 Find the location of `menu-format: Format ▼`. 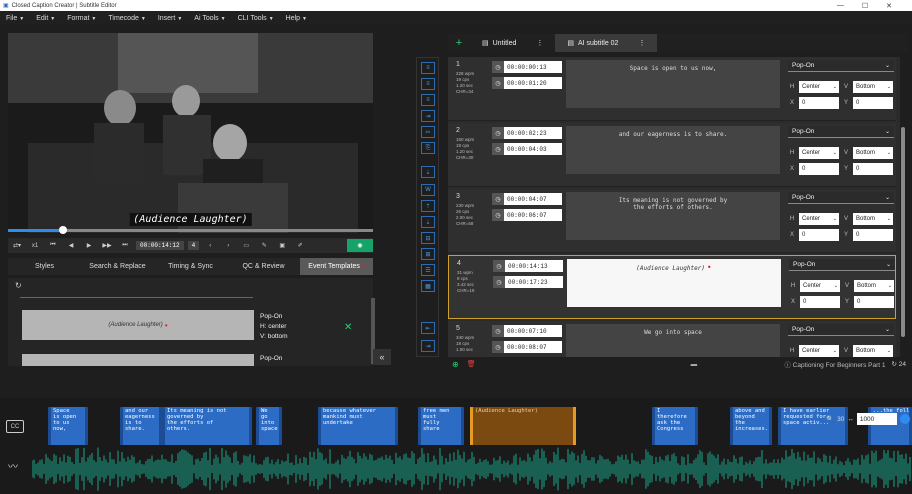

menu-format: Format ▼ is located at coordinates (81, 18).